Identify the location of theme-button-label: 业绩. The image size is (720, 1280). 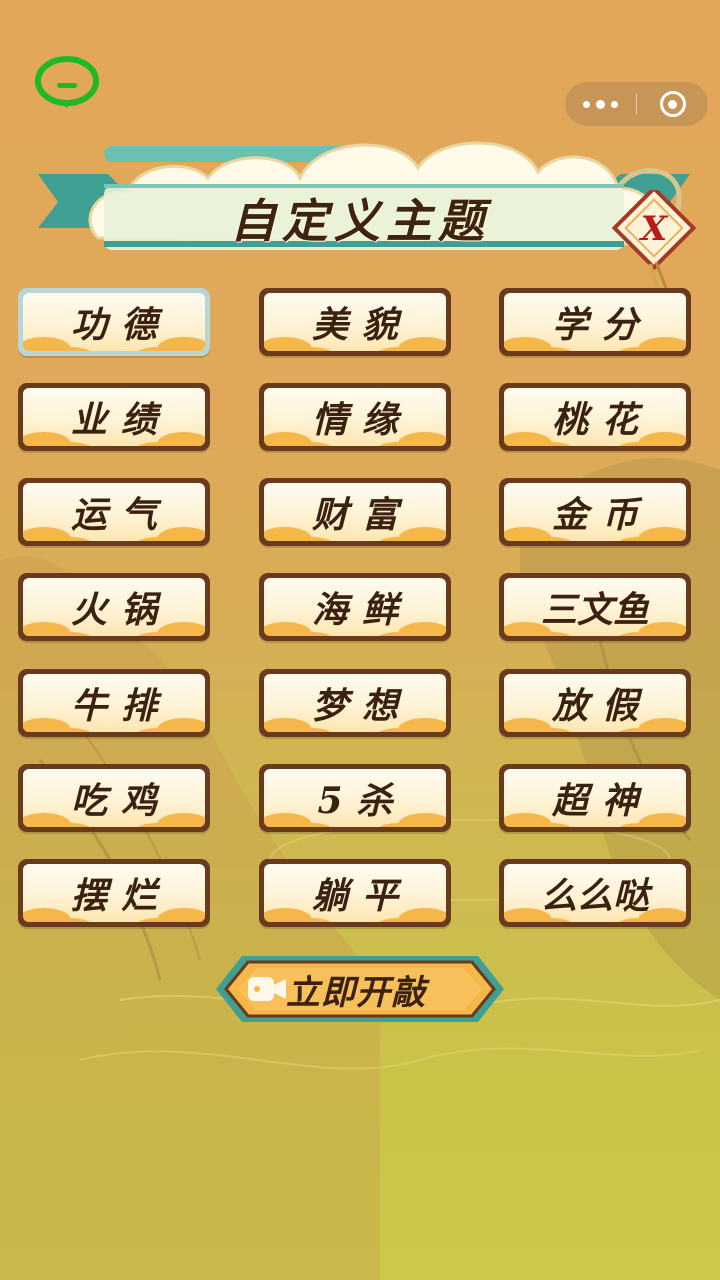
(120, 420).